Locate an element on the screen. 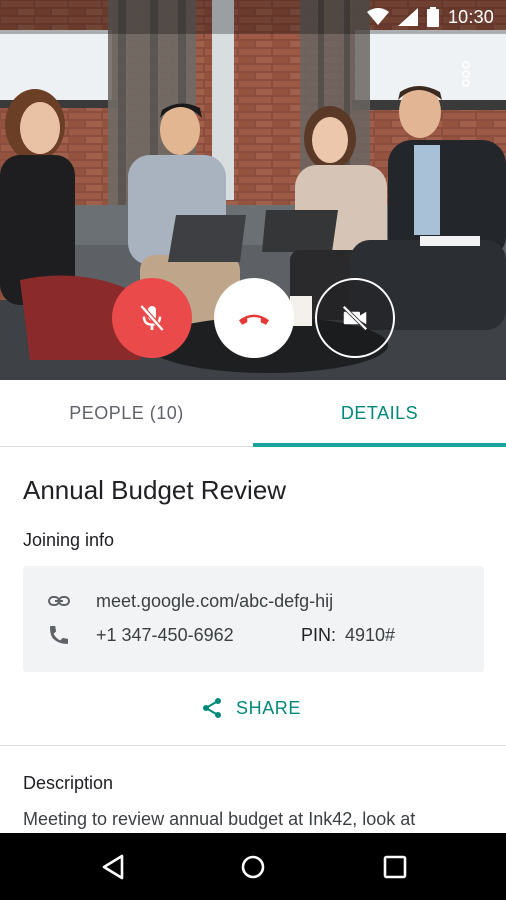  share-button: SHARE is located at coordinates (250, 708).